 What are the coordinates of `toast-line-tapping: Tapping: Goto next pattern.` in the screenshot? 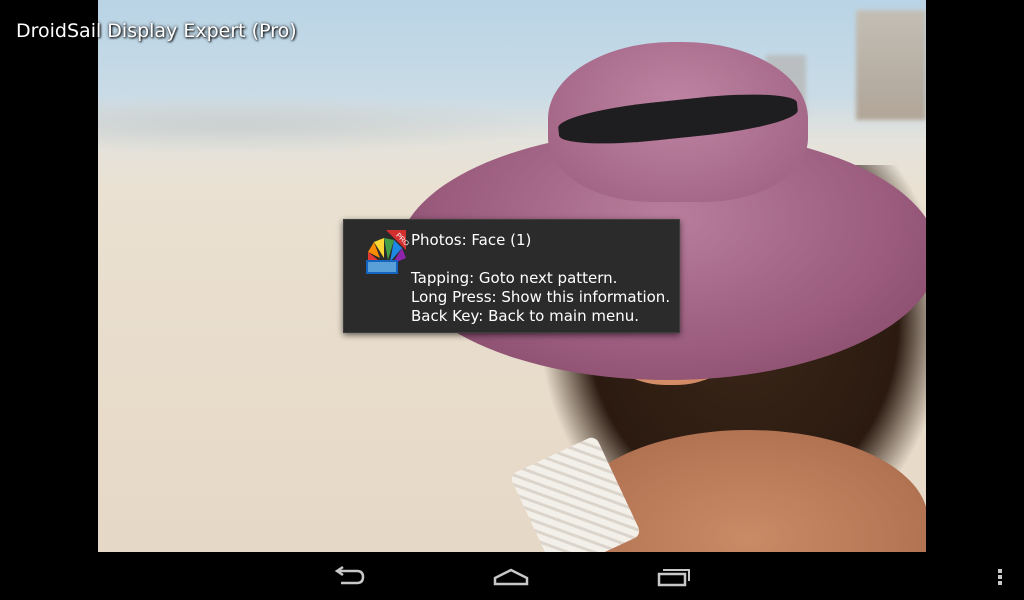 It's located at (514, 278).